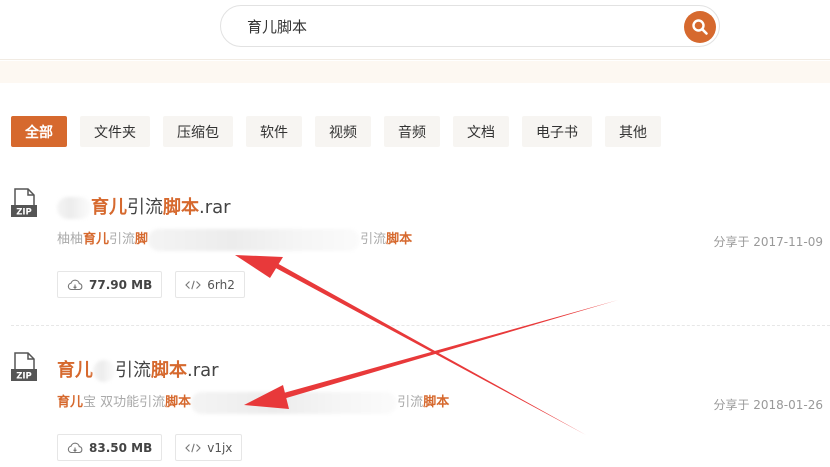 Image resolution: width=830 pixels, height=467 pixels. What do you see at coordinates (343, 131) in the screenshot?
I see `tab-video: 视频` at bounding box center [343, 131].